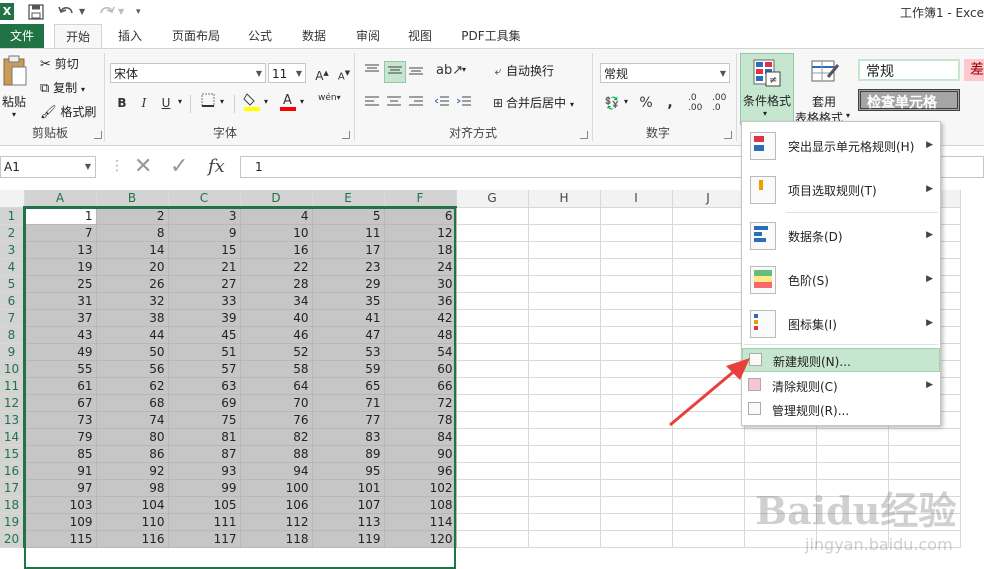  What do you see at coordinates (12, 386) in the screenshot?
I see `row-header: 11` at bounding box center [12, 386].